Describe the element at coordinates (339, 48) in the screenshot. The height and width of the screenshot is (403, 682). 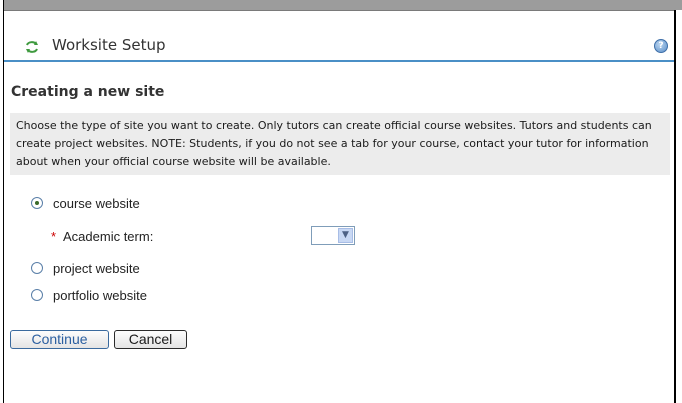
I see `tool-title-bar: Worksite Setup ?` at that location.